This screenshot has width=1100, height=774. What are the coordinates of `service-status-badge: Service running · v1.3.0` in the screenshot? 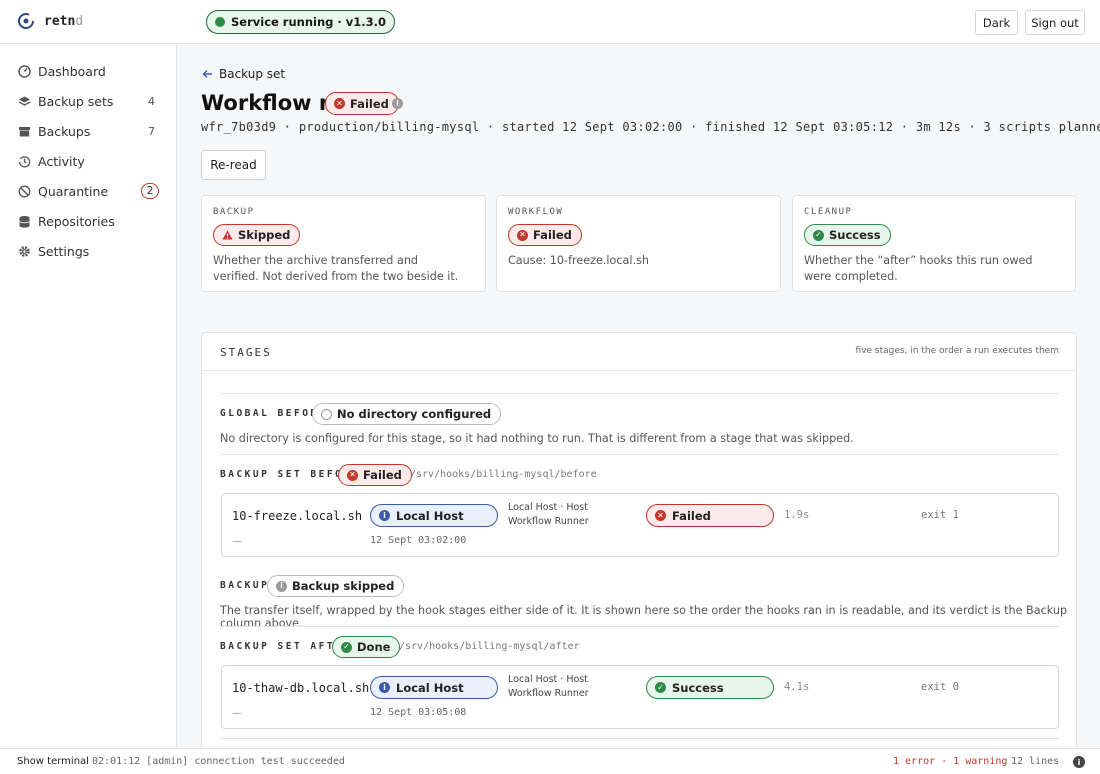 It's located at (301, 22).